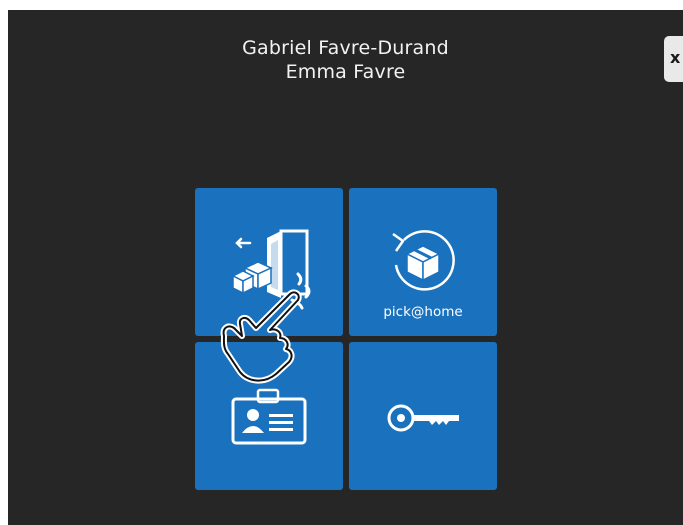 This screenshot has height=525, width=683. What do you see at coordinates (423, 312) in the screenshot?
I see `pickathome-label: pick@home` at bounding box center [423, 312].